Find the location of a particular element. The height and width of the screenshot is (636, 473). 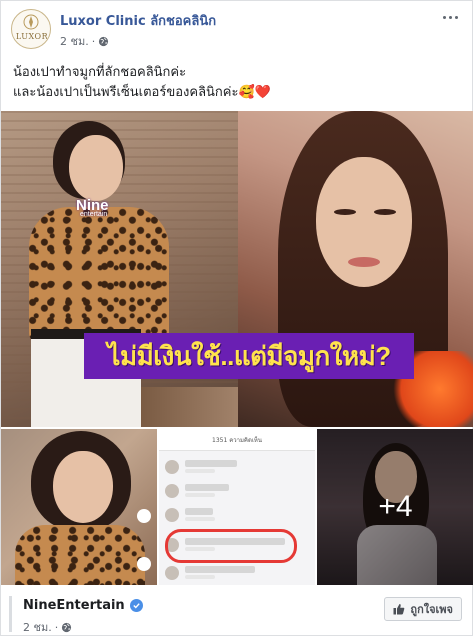

eye-left is located at coordinates (345, 212).